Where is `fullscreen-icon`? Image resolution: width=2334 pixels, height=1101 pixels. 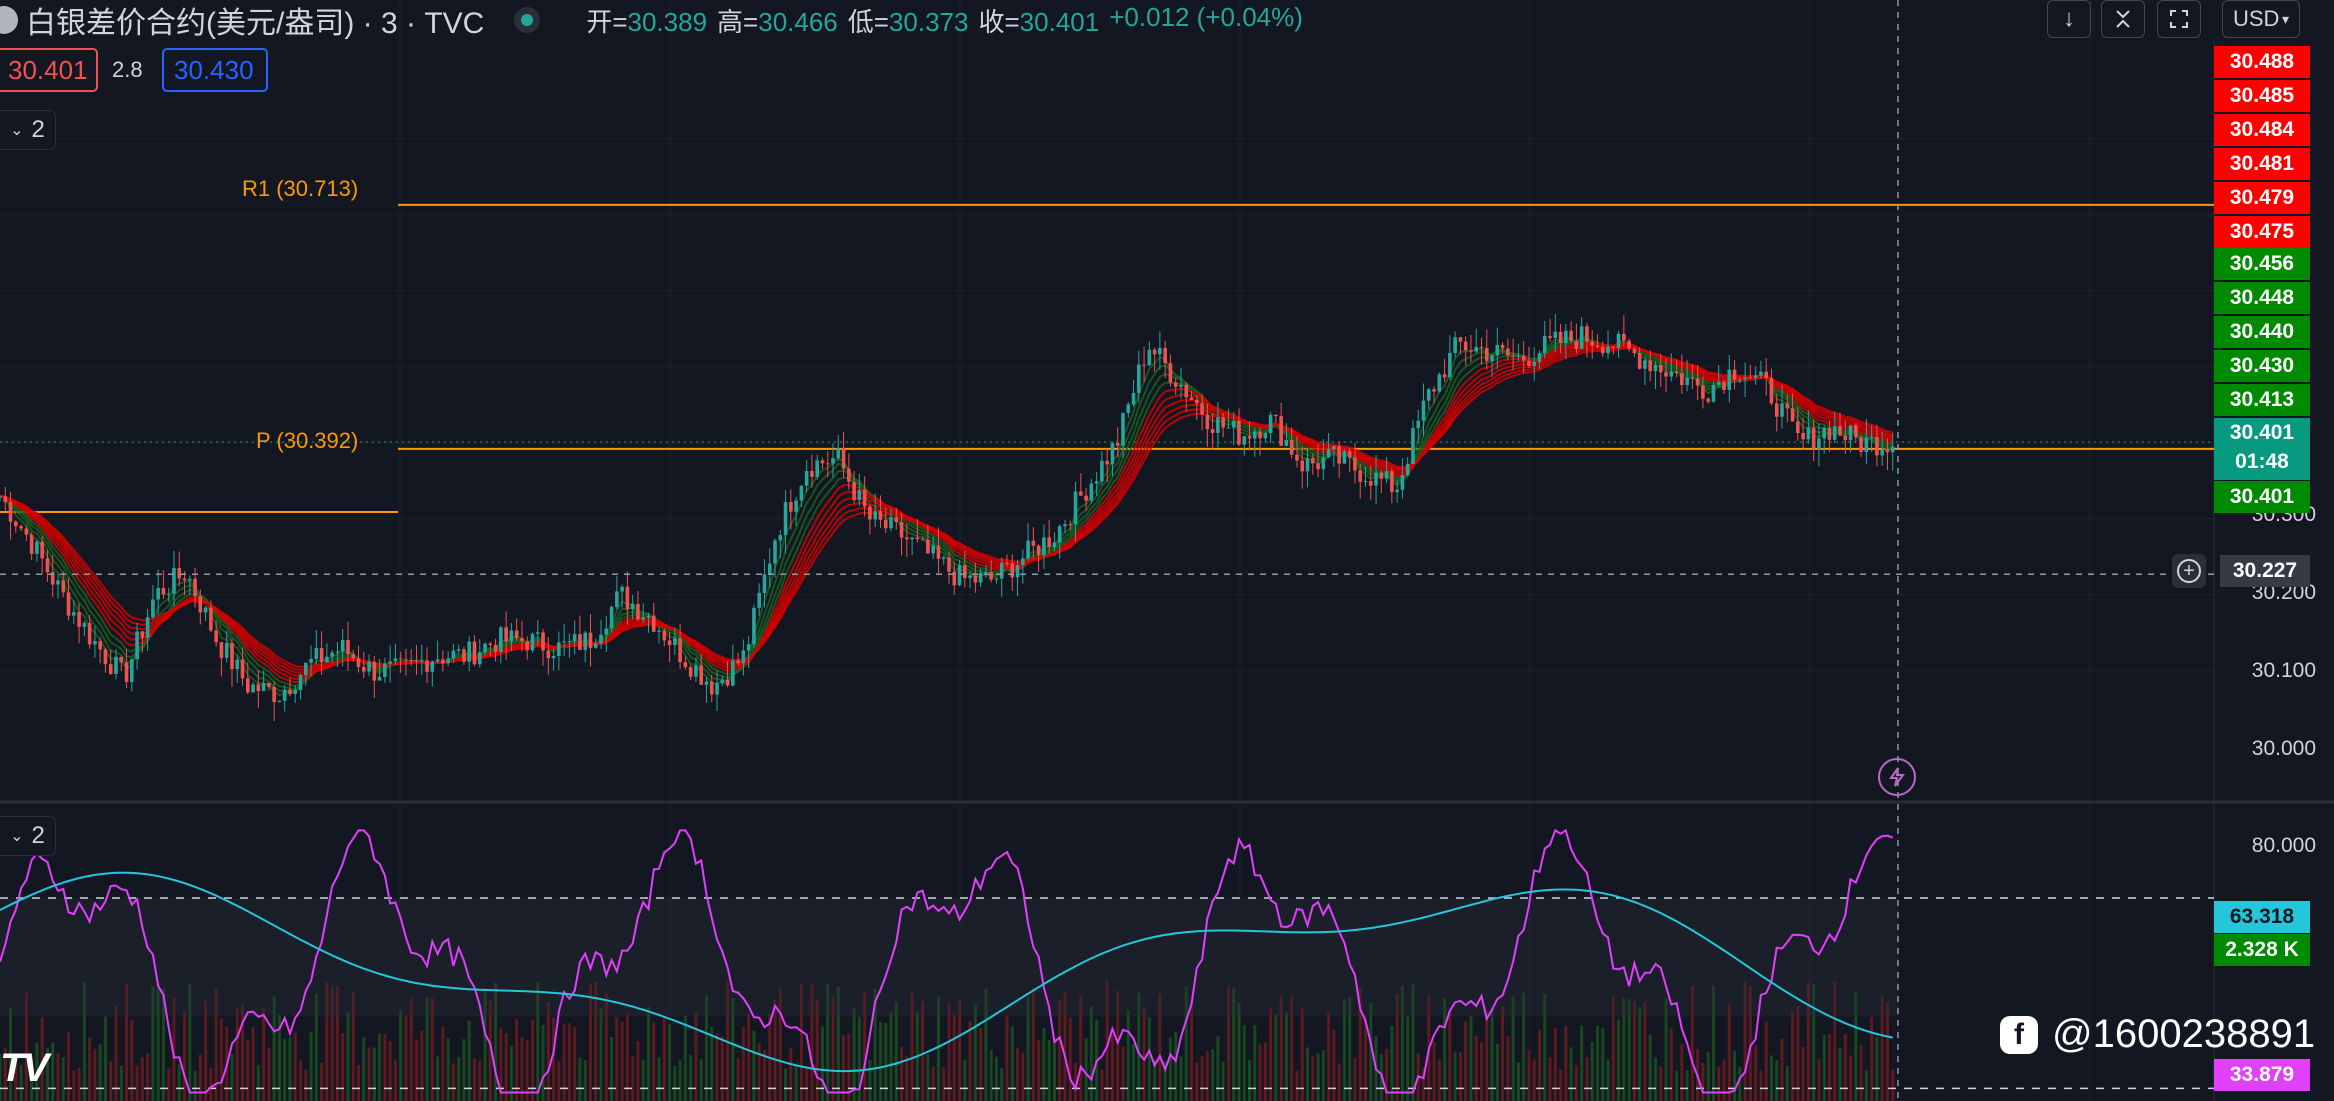
fullscreen-icon is located at coordinates (2179, 19).